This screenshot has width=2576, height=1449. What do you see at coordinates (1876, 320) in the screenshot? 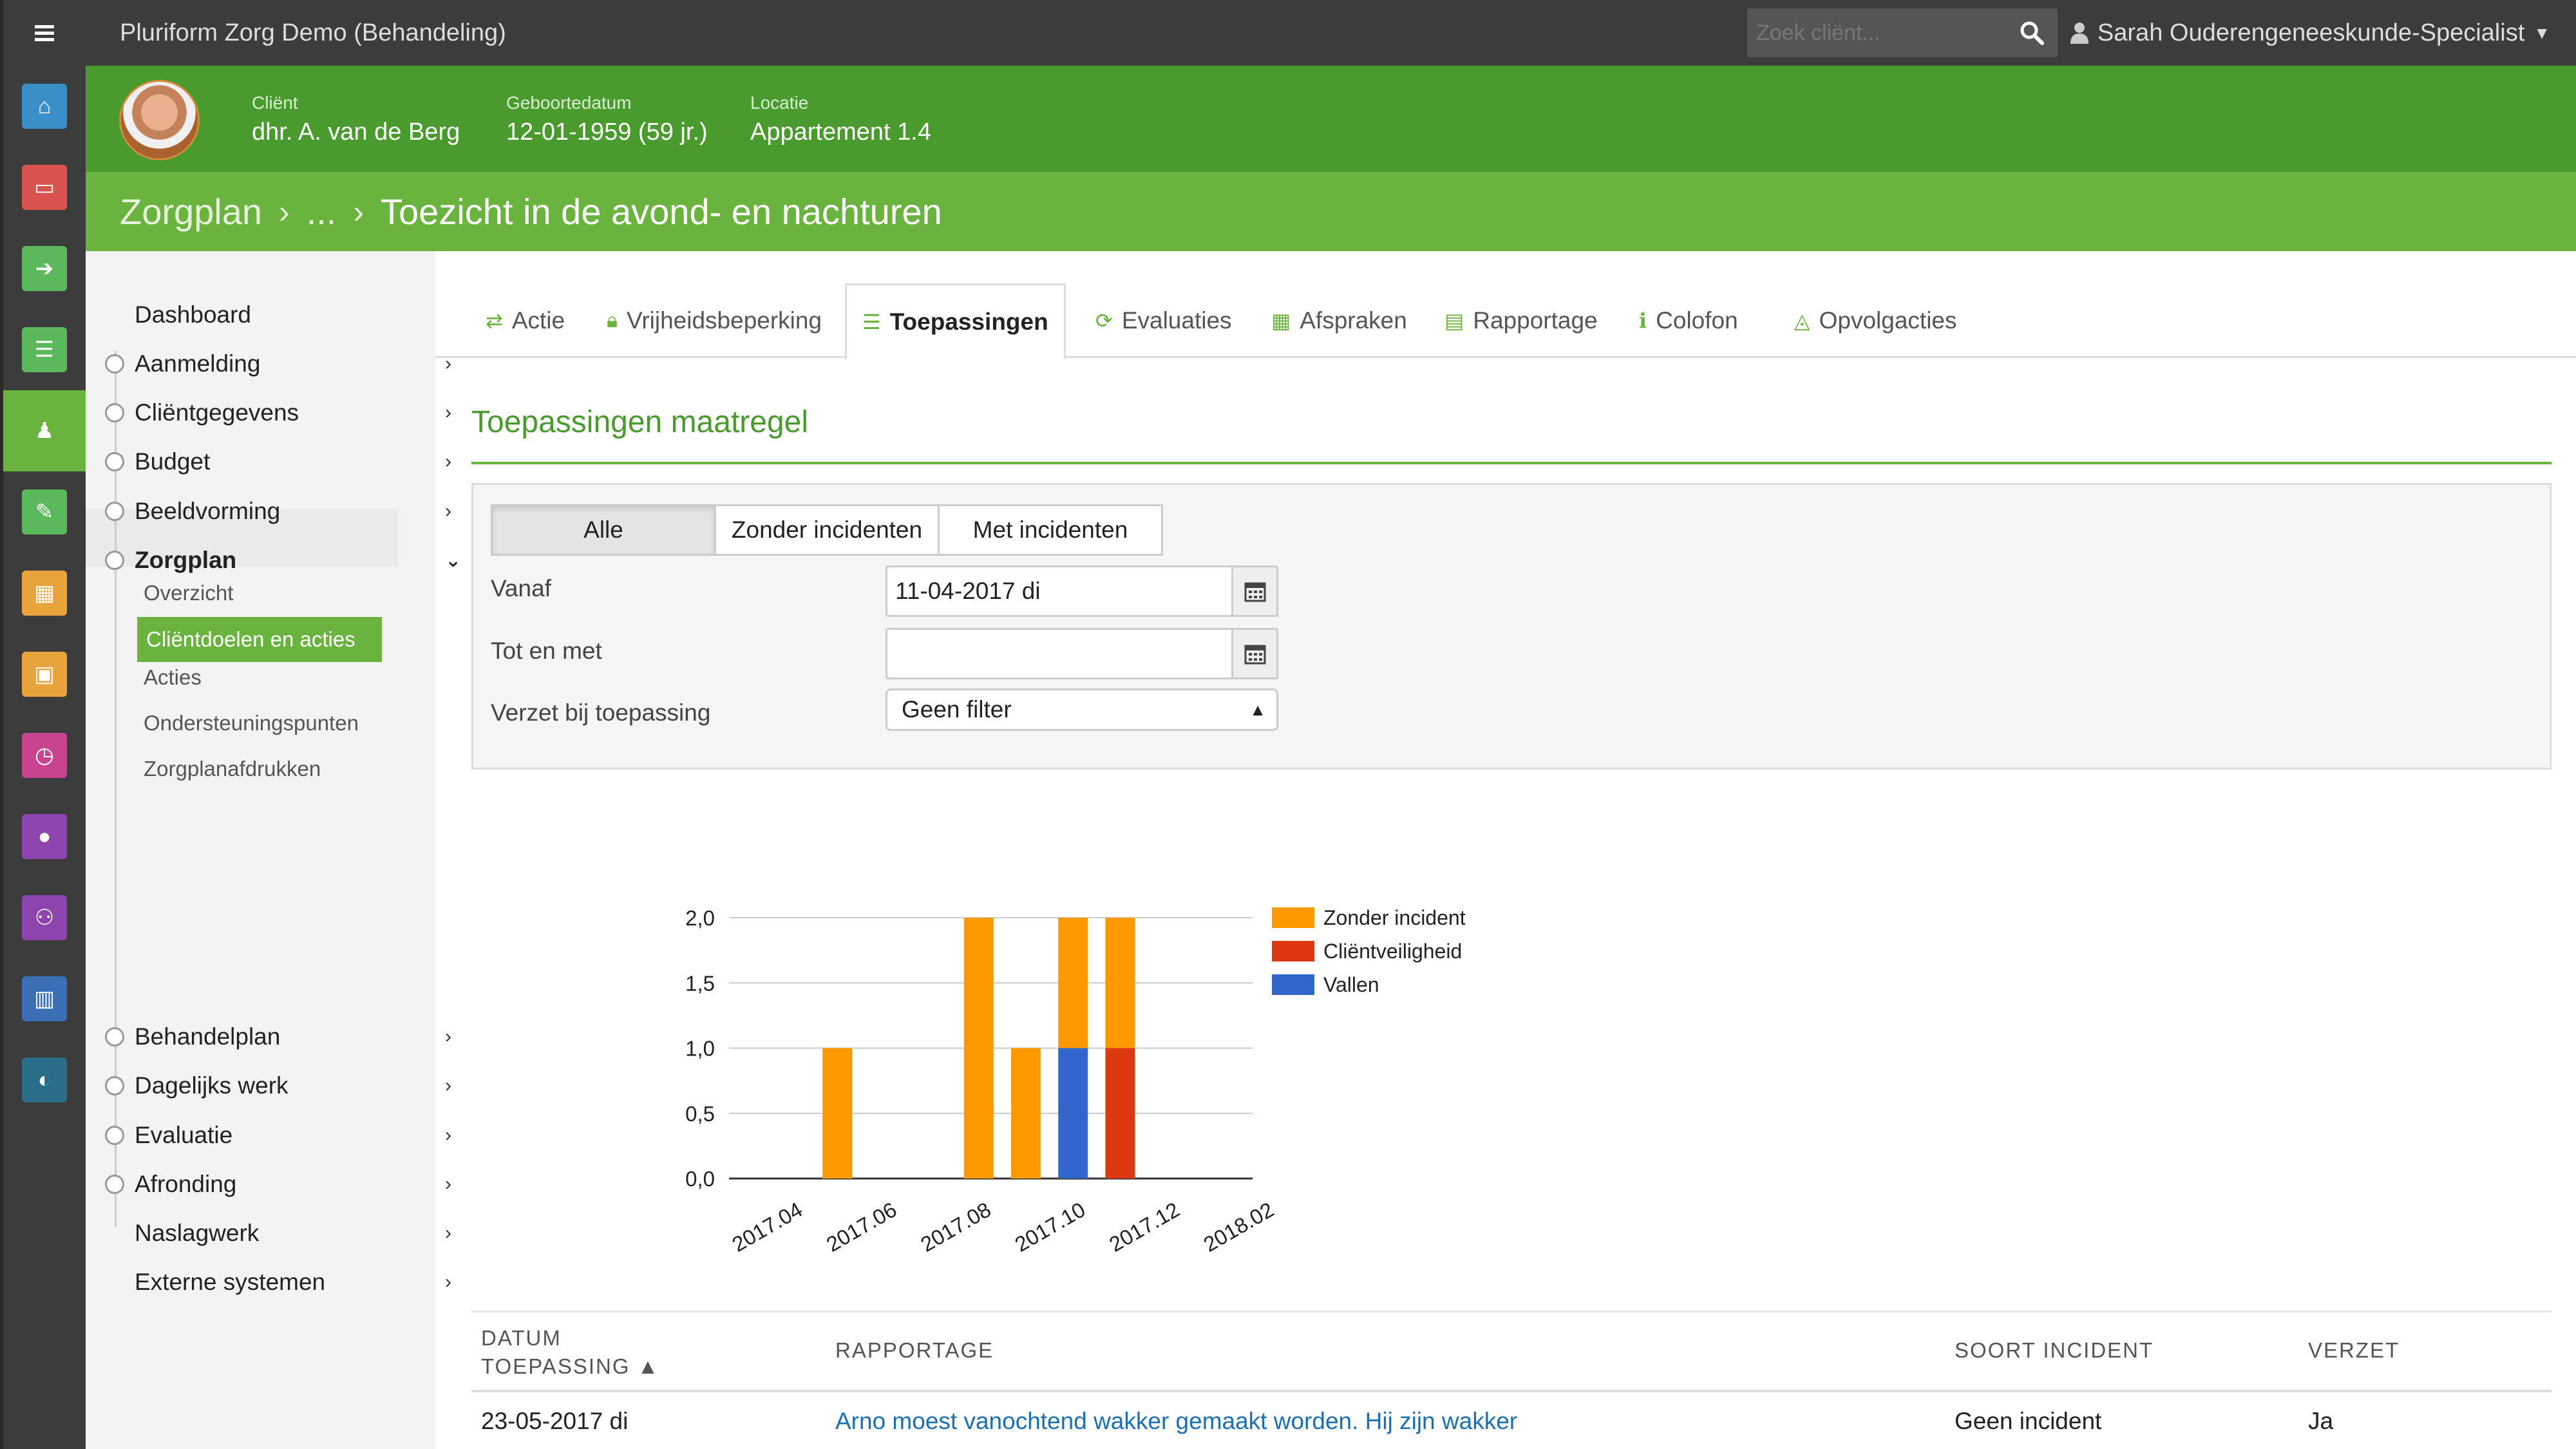
I see `tab-opvolgacties: ◬ Opvolgacties` at bounding box center [1876, 320].